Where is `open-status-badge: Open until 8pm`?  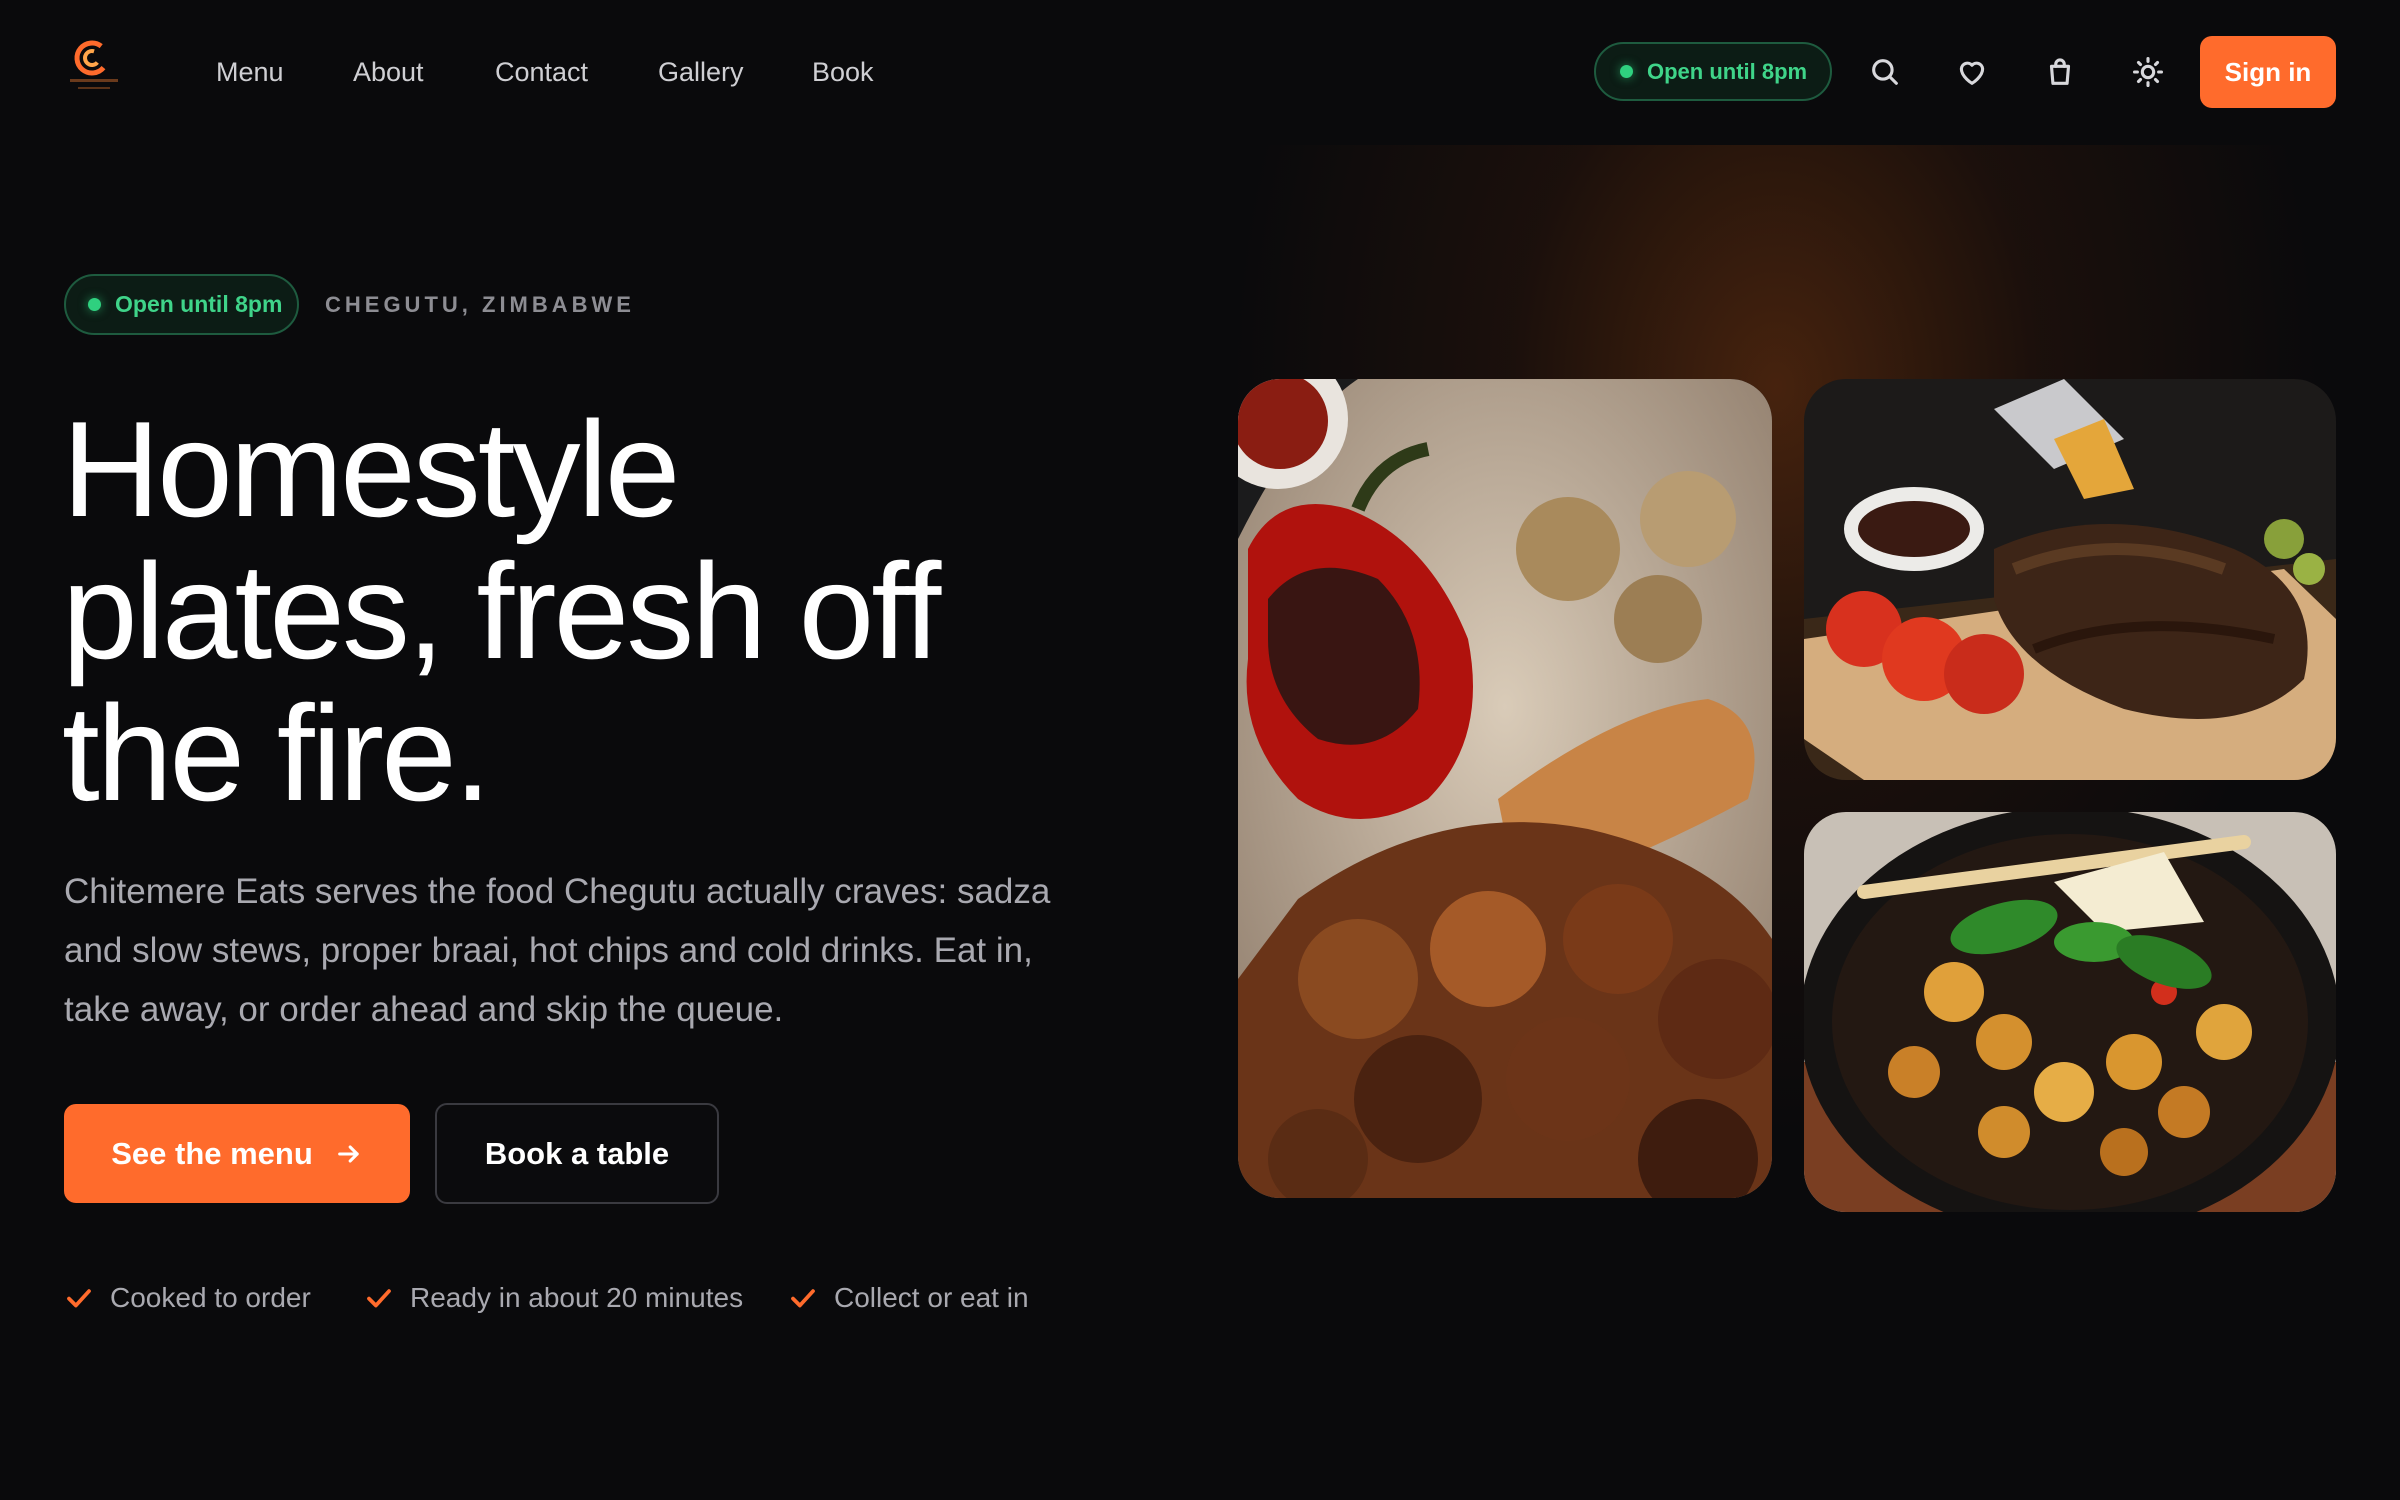
open-status-badge: Open until 8pm is located at coordinates (1713, 71).